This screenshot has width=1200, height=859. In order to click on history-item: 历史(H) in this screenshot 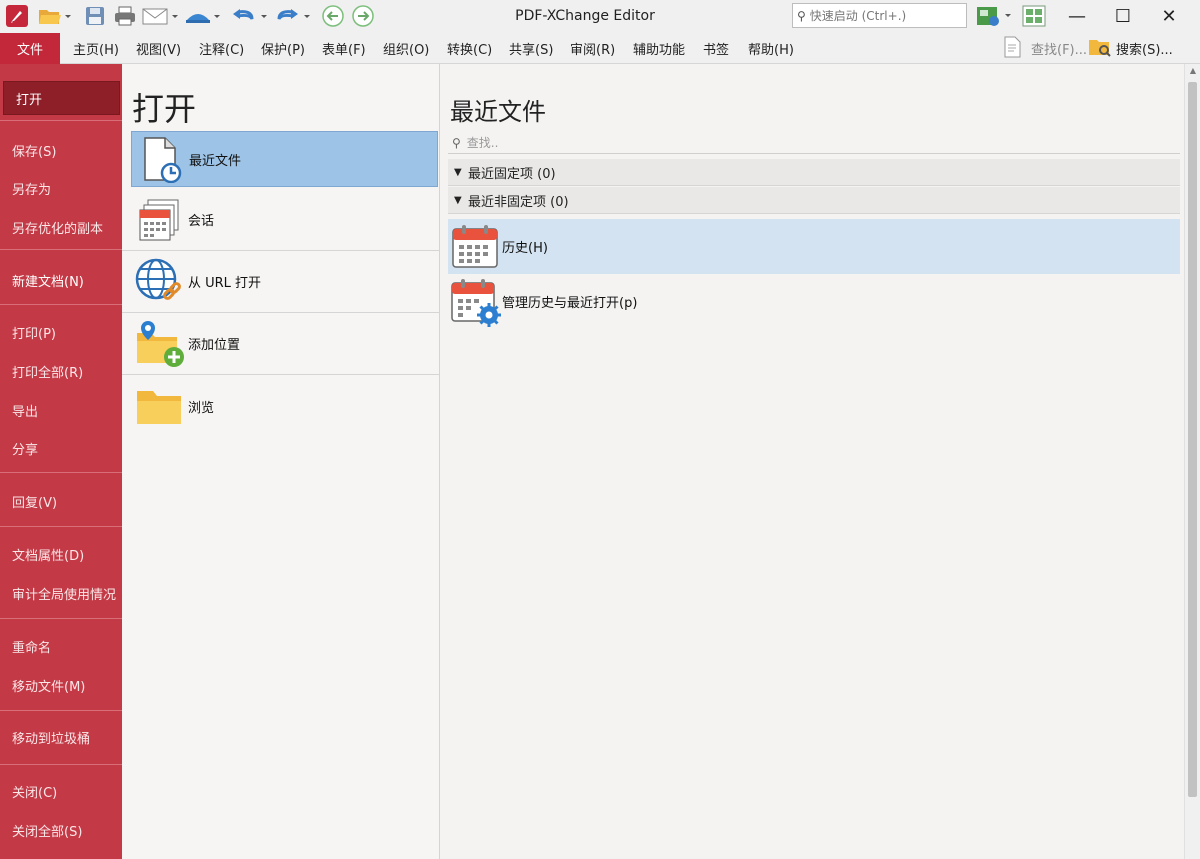, I will do `click(814, 246)`.